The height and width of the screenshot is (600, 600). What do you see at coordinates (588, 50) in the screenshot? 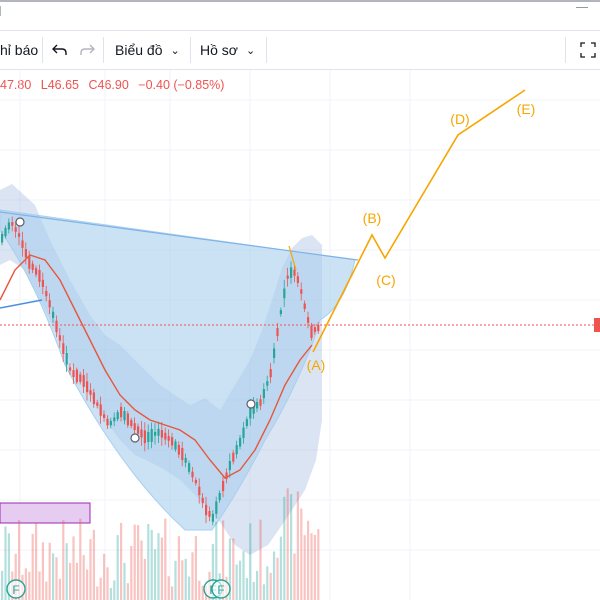
I see `fullscreen-button` at bounding box center [588, 50].